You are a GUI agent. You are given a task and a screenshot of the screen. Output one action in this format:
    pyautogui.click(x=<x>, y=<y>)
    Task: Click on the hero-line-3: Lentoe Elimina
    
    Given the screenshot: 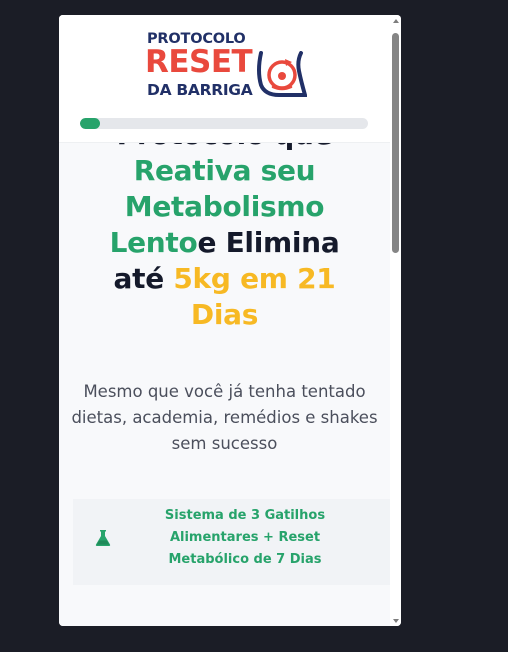 What is the action you would take?
    pyautogui.click(x=224, y=243)
    